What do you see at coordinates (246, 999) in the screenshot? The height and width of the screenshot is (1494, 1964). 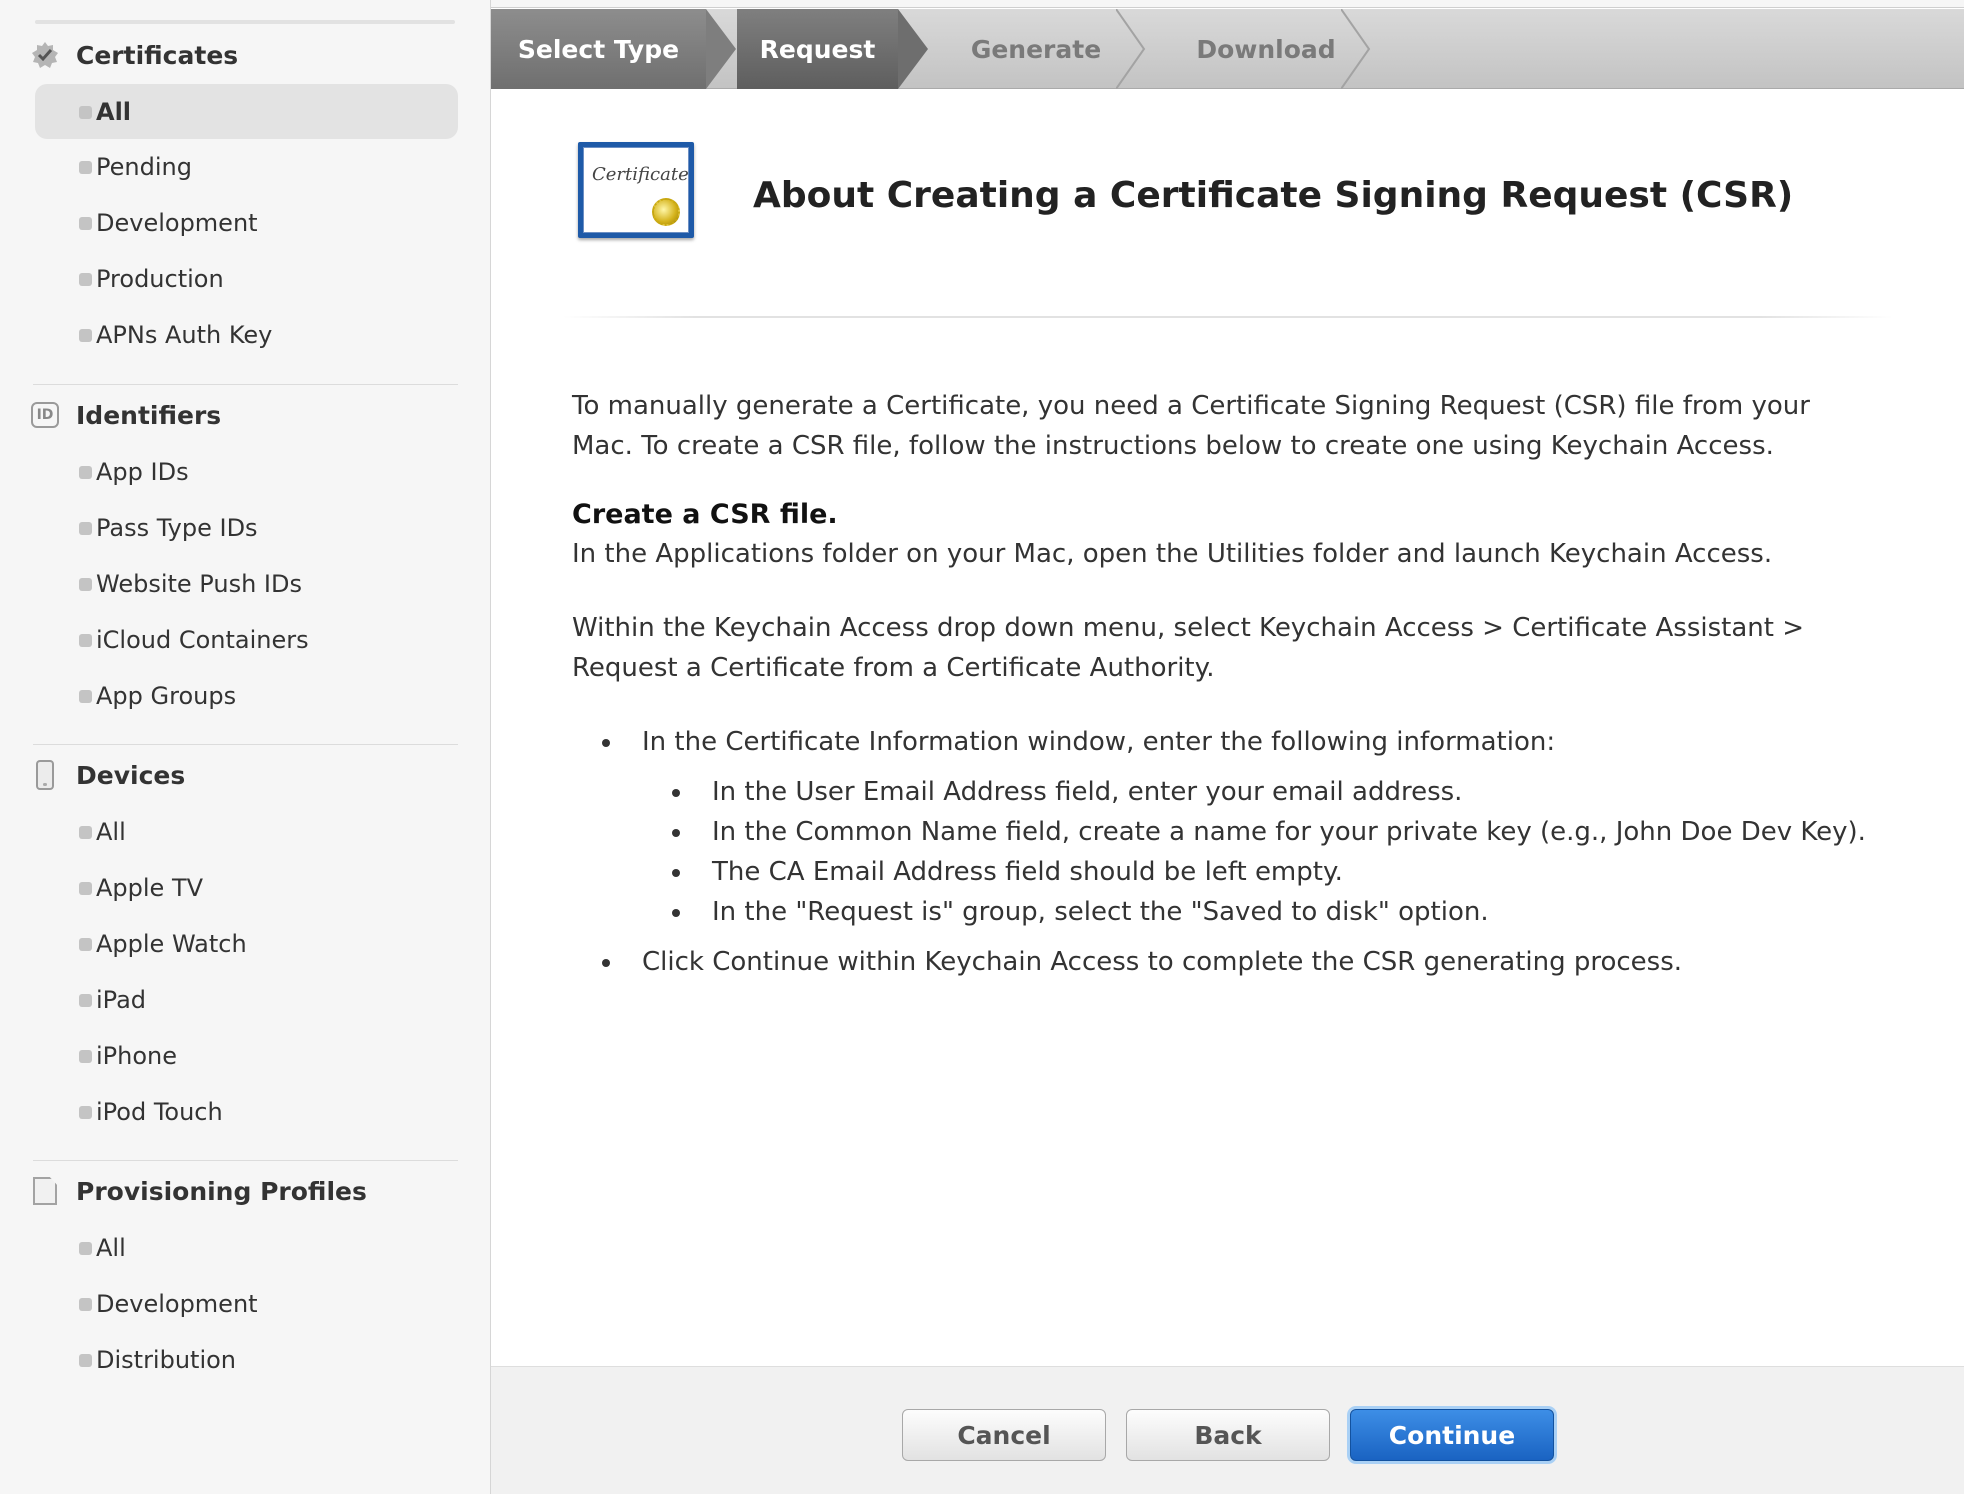 I see `sidebar-item-ipad: iPad` at bounding box center [246, 999].